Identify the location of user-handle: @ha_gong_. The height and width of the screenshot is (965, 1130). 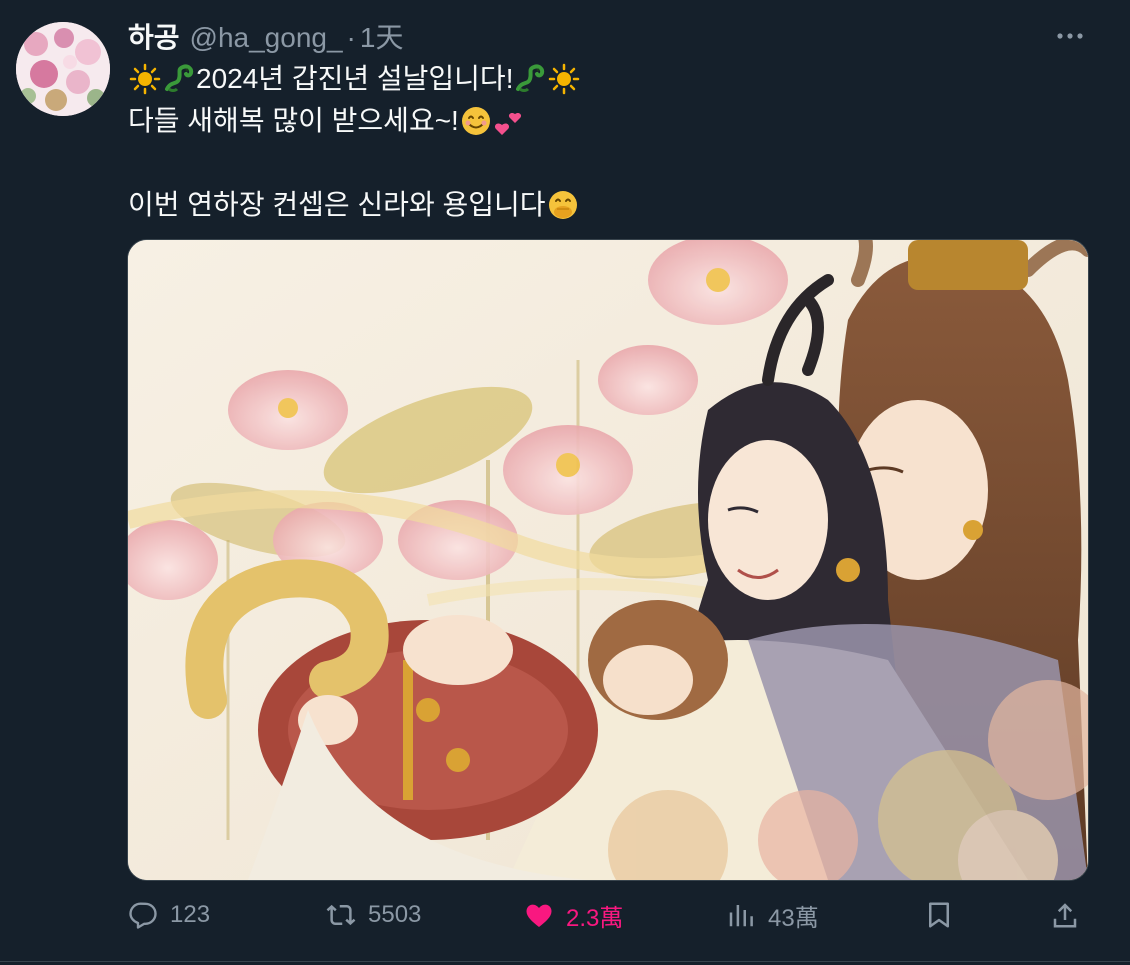
(266, 38).